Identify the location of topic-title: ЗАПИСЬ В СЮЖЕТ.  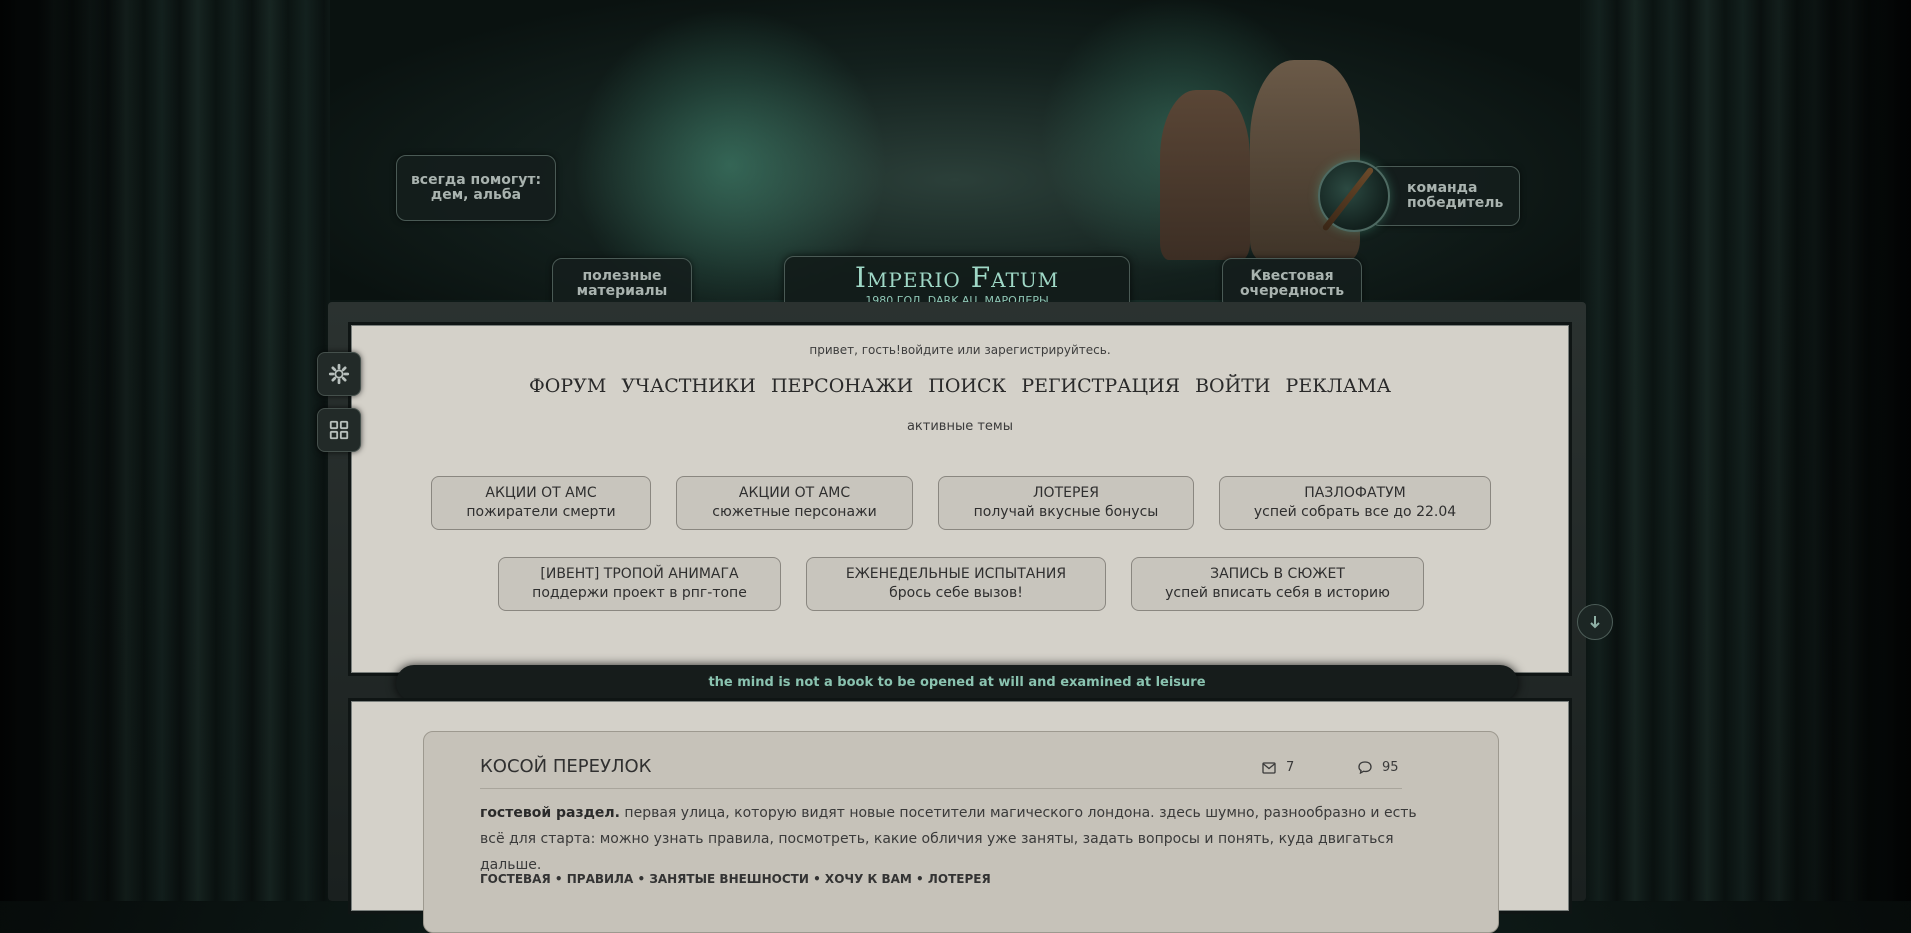
(1277, 574).